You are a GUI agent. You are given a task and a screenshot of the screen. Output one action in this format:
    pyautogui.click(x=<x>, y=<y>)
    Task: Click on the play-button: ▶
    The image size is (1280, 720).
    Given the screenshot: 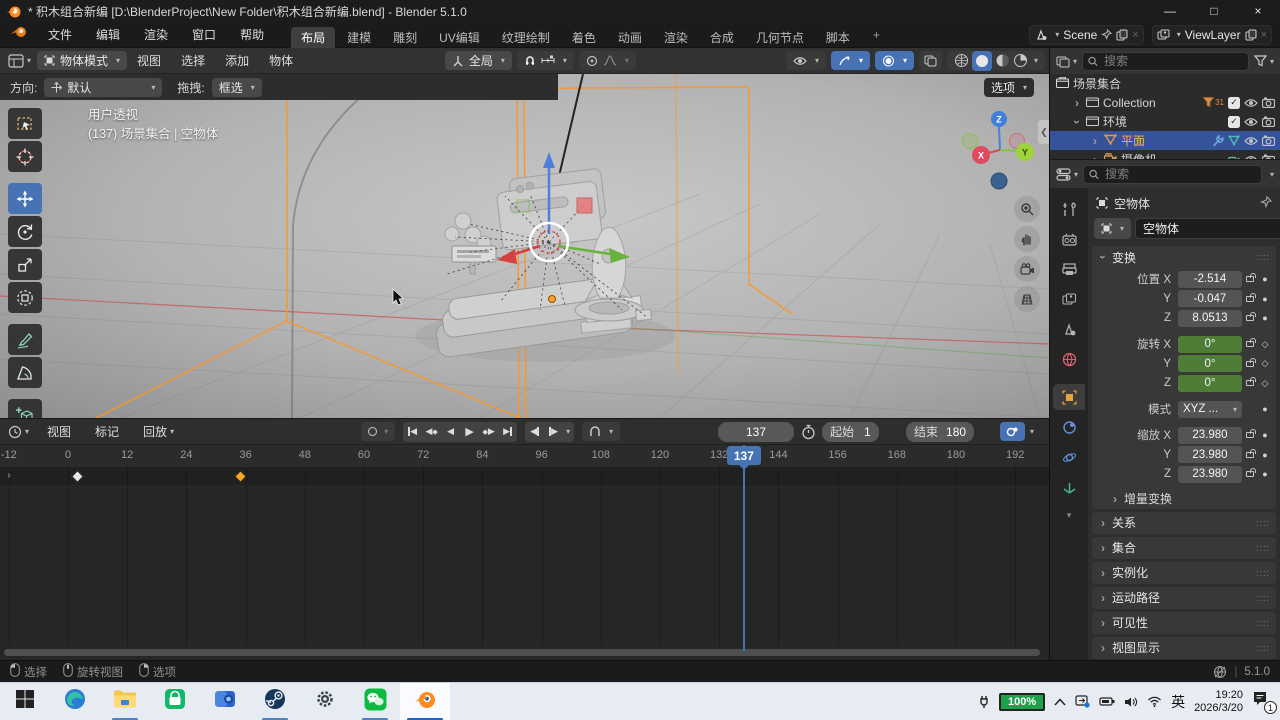 What is the action you would take?
    pyautogui.click(x=469, y=432)
    